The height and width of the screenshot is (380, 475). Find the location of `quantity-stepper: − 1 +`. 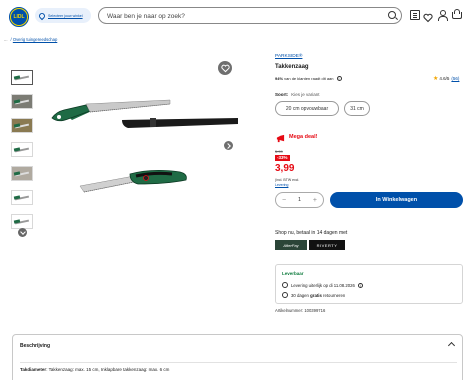

quantity-stepper: − 1 + is located at coordinates (299, 200).